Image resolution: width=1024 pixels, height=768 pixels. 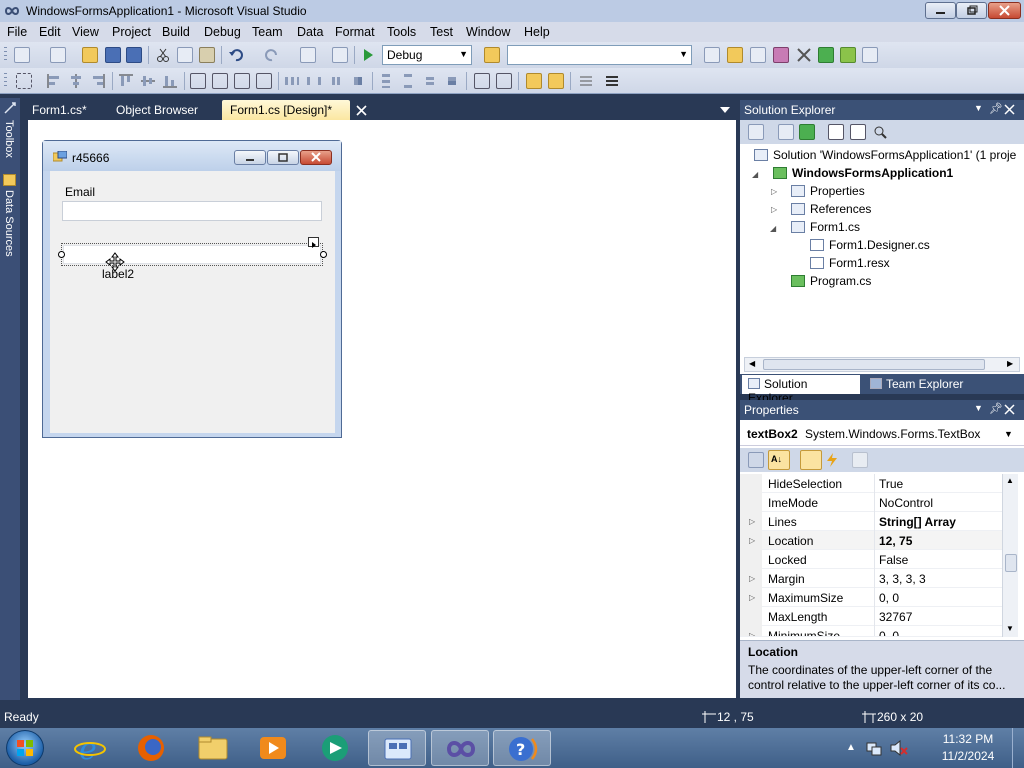 I want to click on make-same-size-icon, so click(x=264, y=81).